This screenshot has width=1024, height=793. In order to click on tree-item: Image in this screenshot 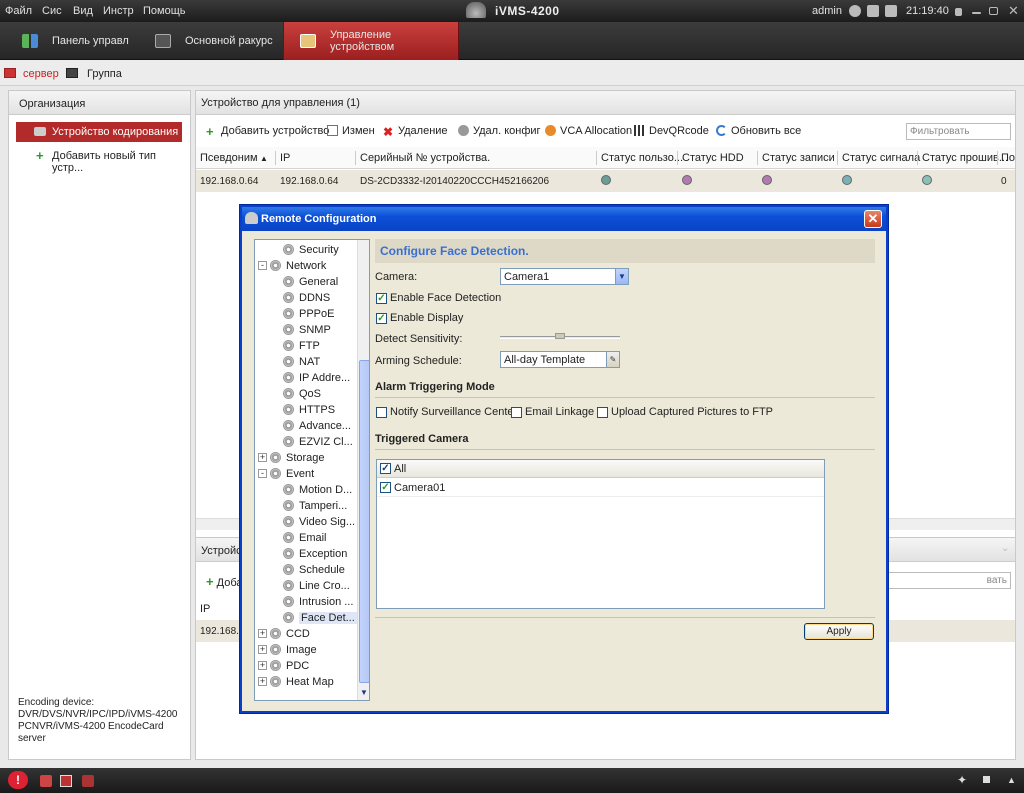, I will do `click(293, 650)`.